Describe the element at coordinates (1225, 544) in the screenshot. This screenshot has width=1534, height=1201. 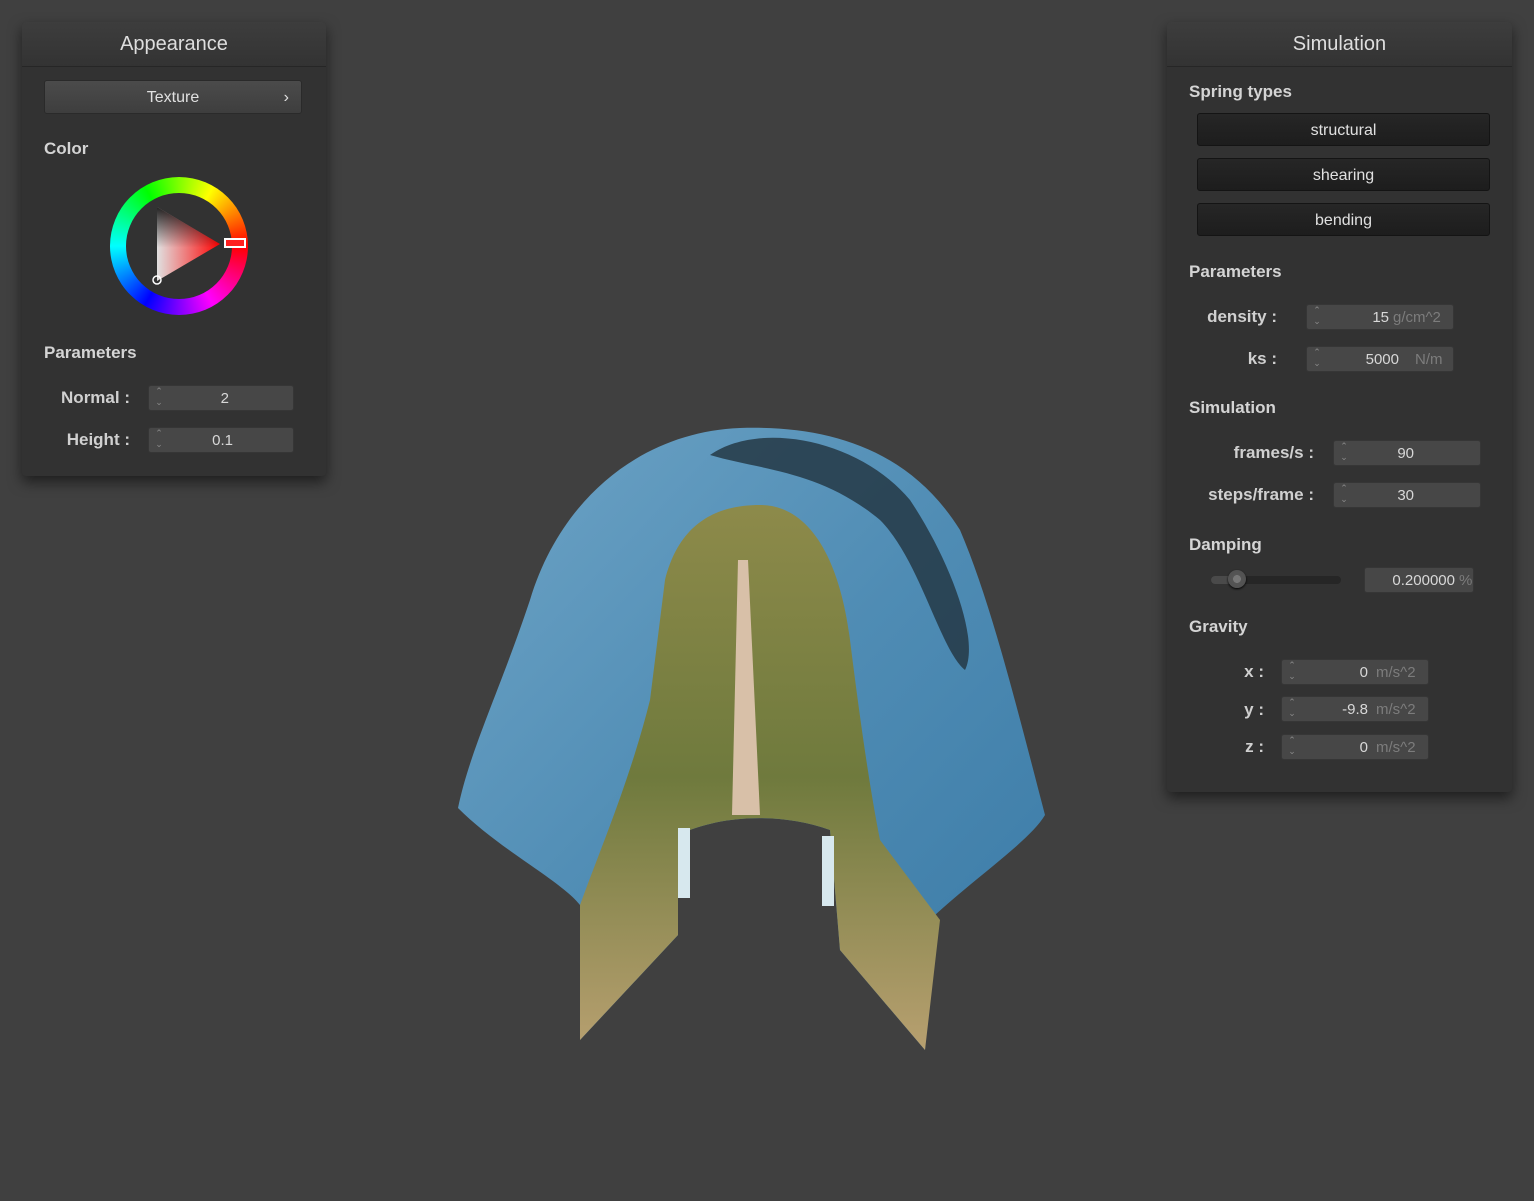
I see `damping-label: Damping` at that location.